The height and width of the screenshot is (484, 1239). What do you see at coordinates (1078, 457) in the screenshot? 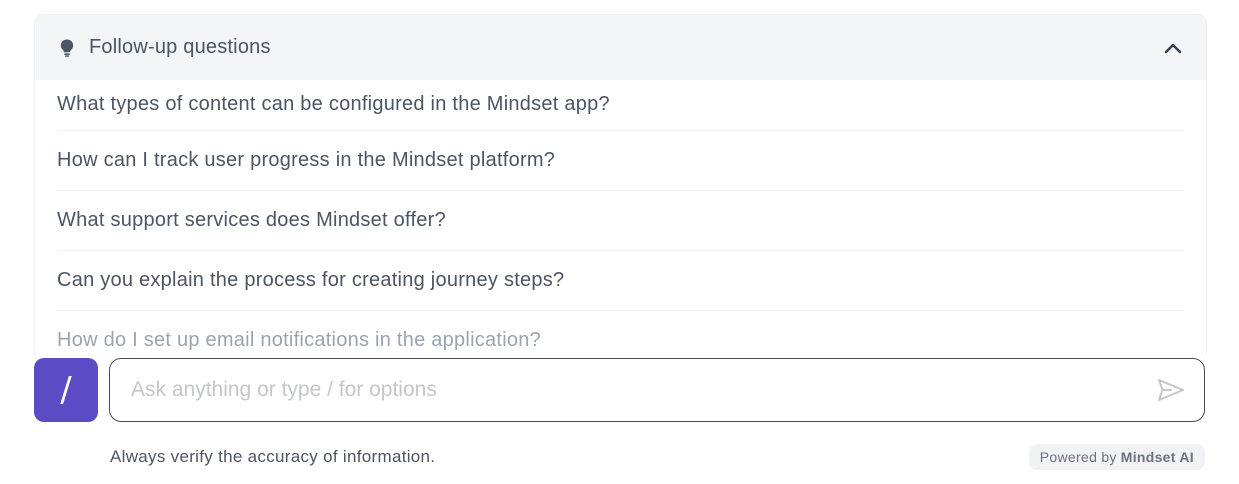
I see `powered-by-label: Powered by` at bounding box center [1078, 457].